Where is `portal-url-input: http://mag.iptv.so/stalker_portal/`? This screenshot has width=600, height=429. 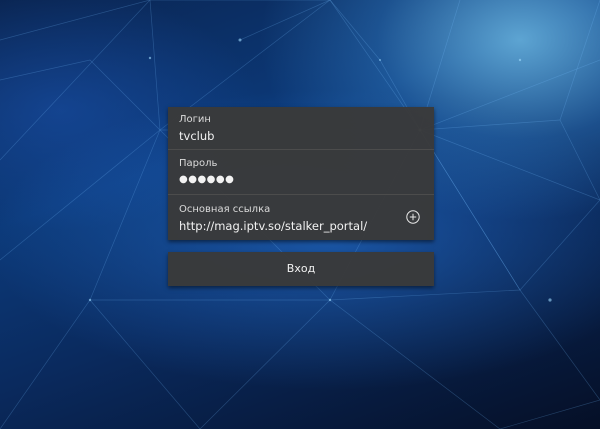 portal-url-input: http://mag.iptv.so/stalker_portal/ is located at coordinates (273, 226).